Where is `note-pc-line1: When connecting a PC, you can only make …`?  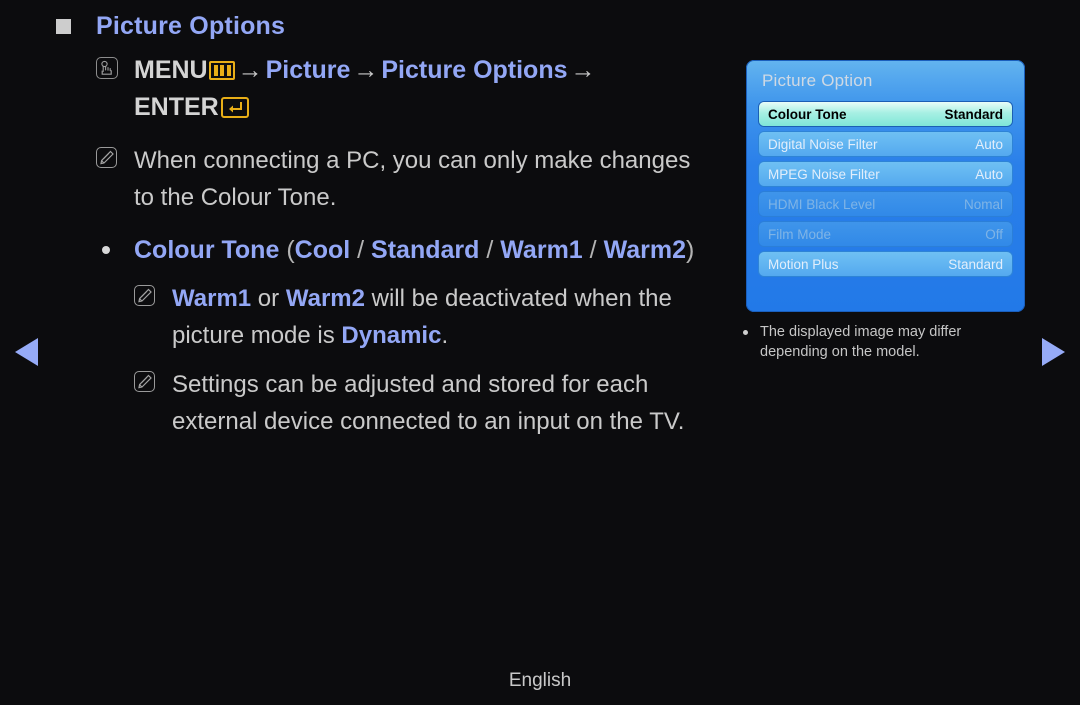 note-pc-line1: When connecting a PC, you can only make … is located at coordinates (412, 160).